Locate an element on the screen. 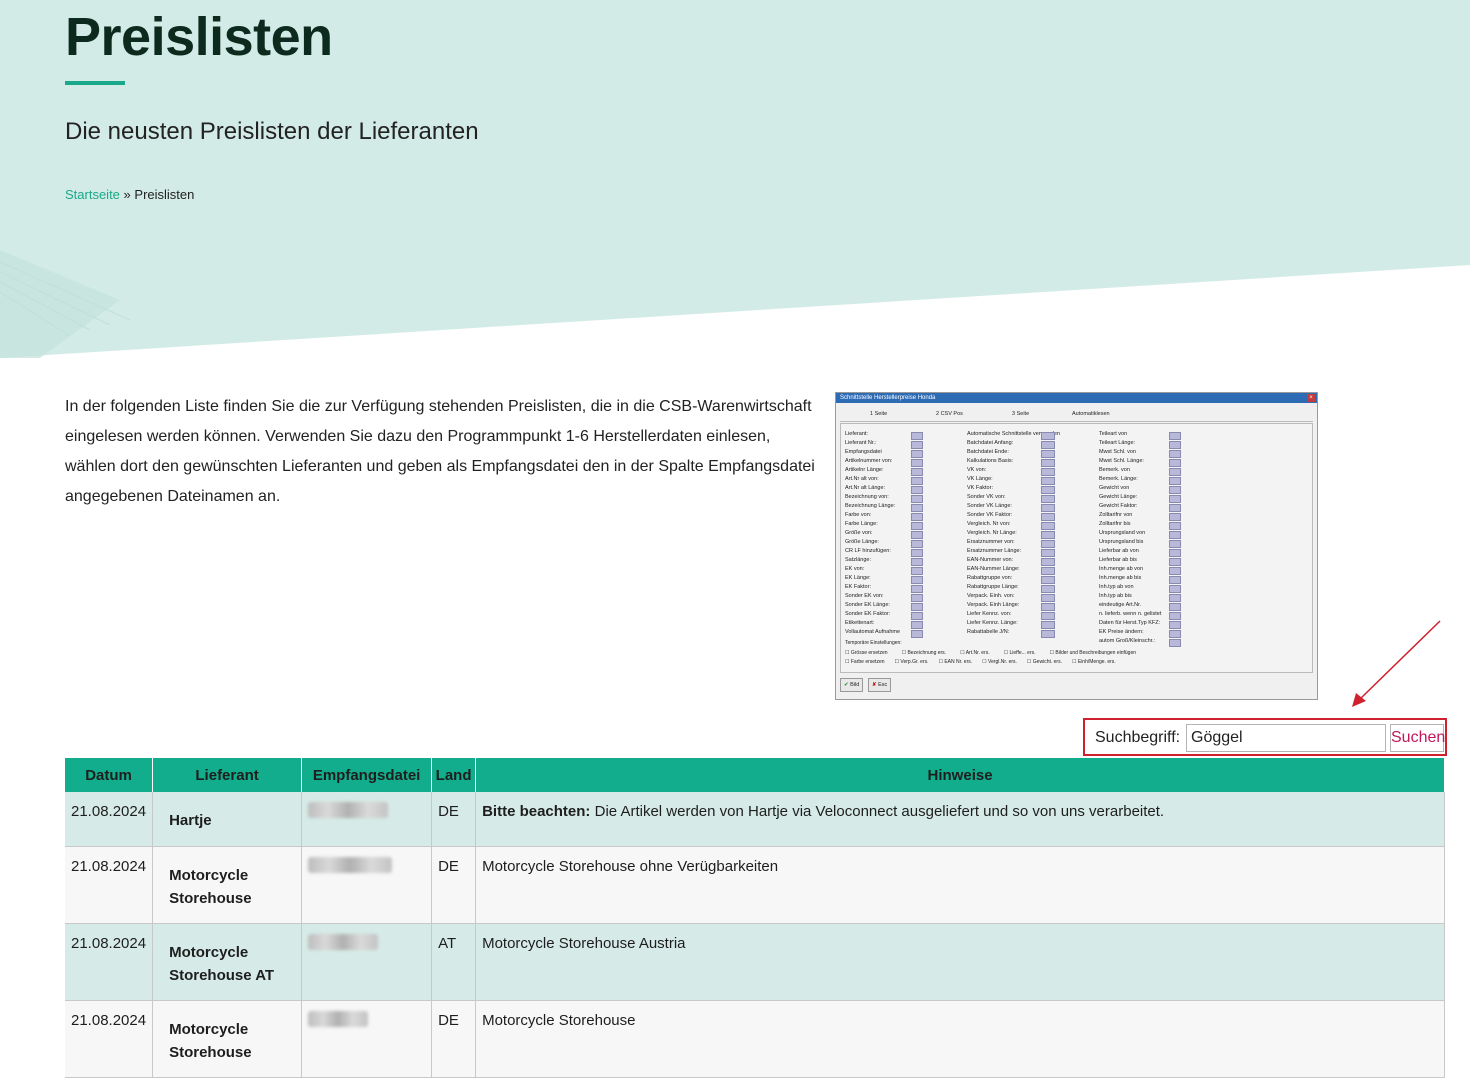  breadcrumb-current: Preislisten is located at coordinates (164, 194).